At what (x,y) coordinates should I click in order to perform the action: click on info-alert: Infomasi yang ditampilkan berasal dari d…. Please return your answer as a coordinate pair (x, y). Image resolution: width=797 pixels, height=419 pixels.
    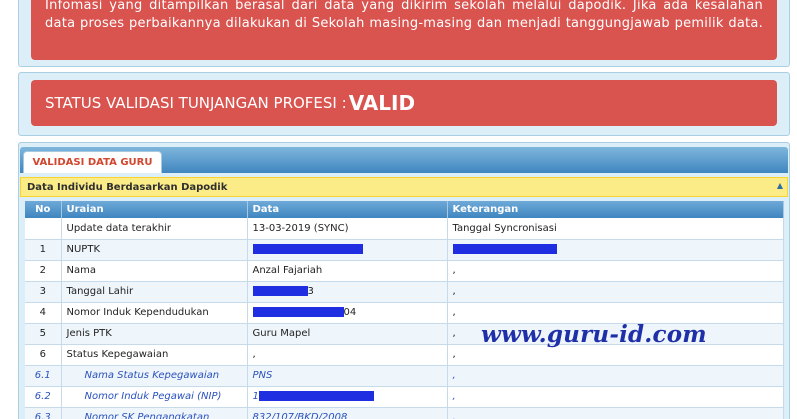
    Looking at the image, I should click on (404, 30).